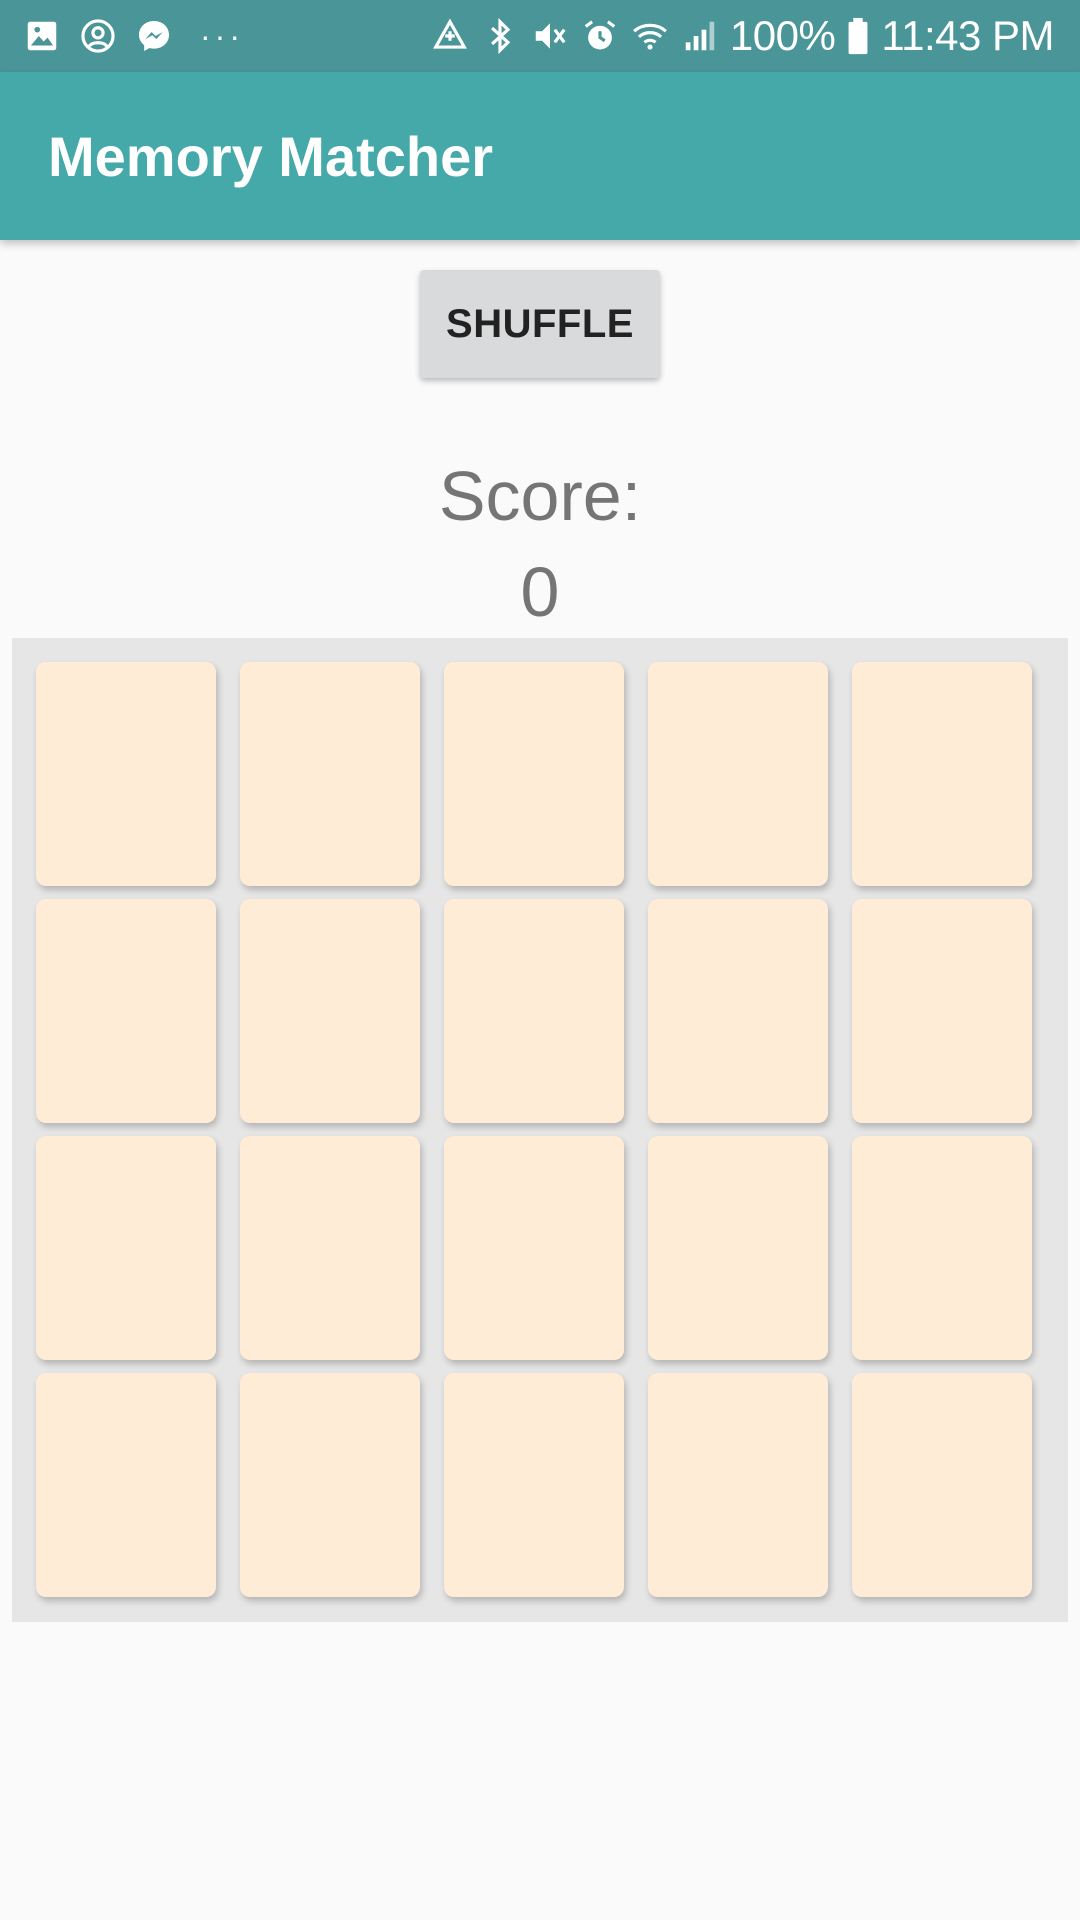  Describe the element at coordinates (540, 156) in the screenshot. I see `app-bar: Memory Matcher` at that location.